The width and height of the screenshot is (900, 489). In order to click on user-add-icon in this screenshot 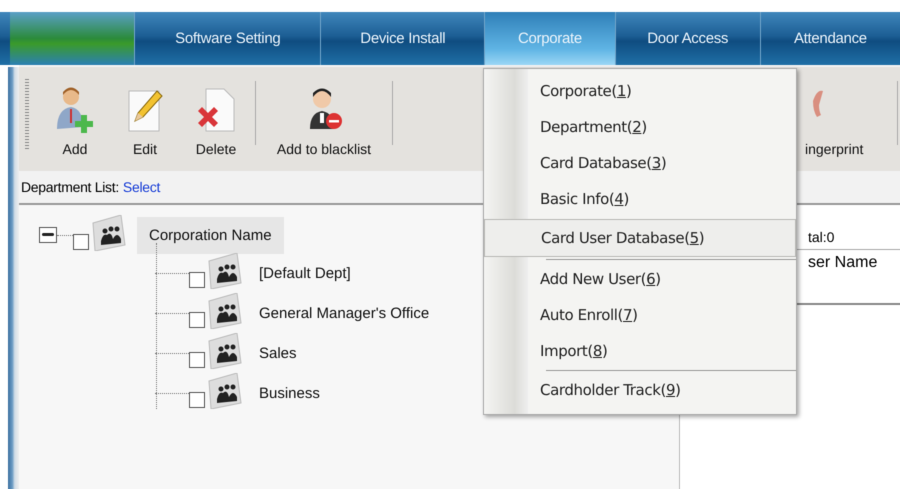, I will do `click(75, 110)`.